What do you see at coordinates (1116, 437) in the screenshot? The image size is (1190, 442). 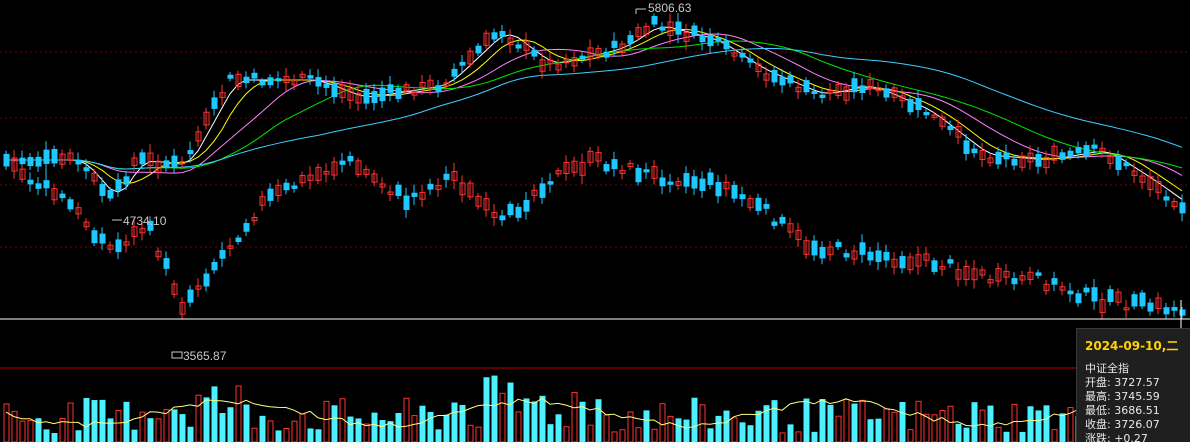 I see `tooltip-row: 涨跌: +0.27` at bounding box center [1116, 437].